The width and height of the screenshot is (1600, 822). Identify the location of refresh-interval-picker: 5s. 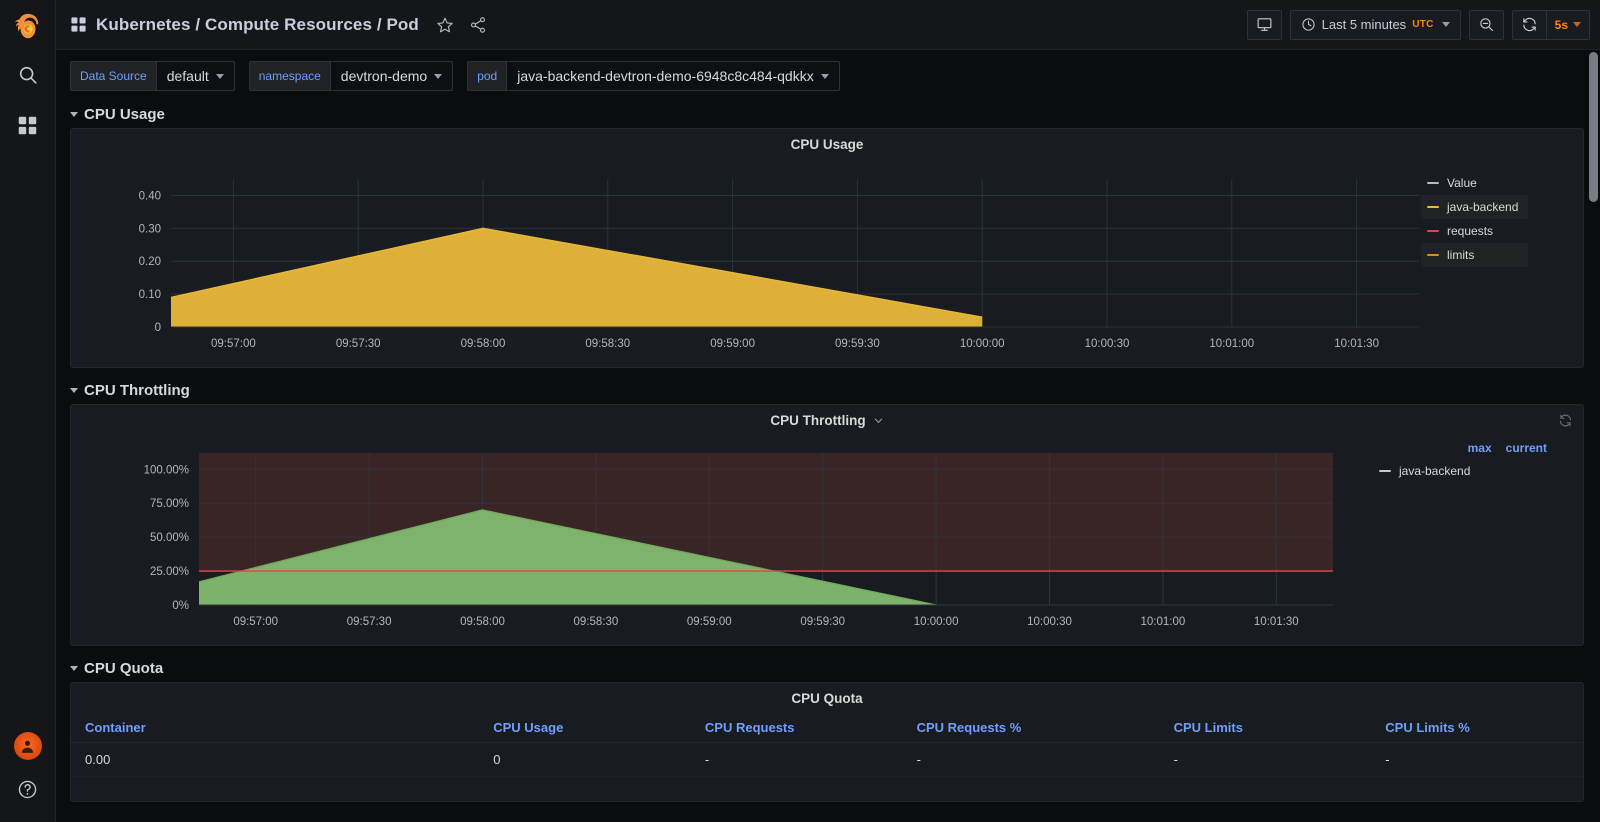
(1568, 25).